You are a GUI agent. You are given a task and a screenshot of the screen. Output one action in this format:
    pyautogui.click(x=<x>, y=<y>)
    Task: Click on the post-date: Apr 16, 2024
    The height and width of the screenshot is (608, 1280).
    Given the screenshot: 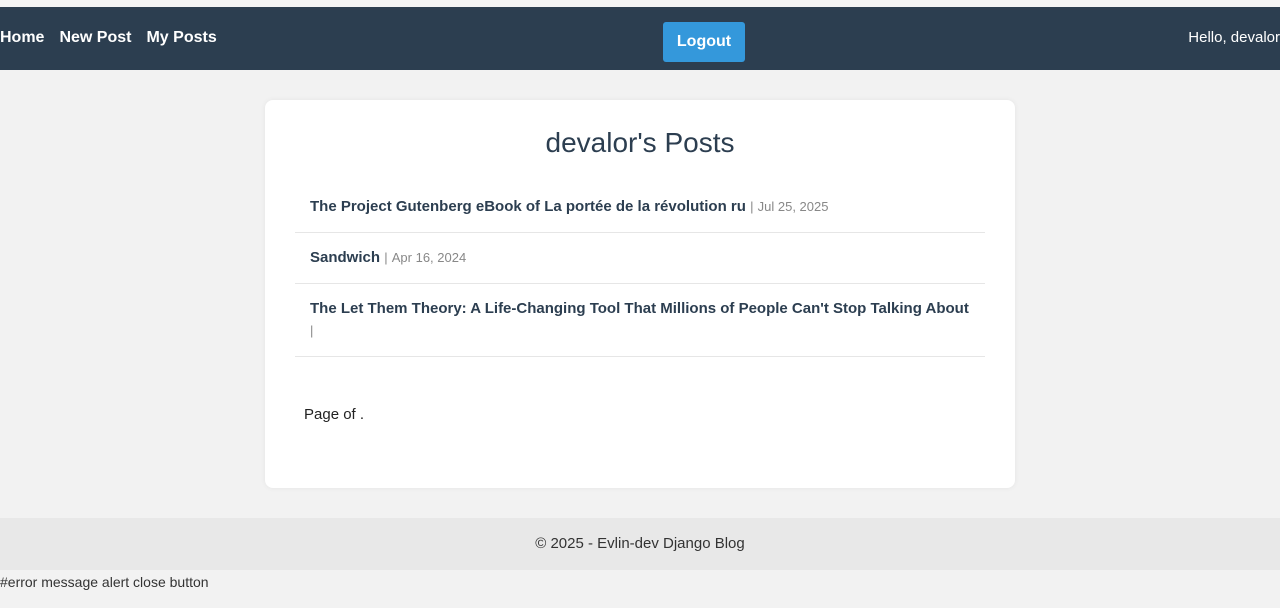 What is the action you would take?
    pyautogui.click(x=429, y=257)
    